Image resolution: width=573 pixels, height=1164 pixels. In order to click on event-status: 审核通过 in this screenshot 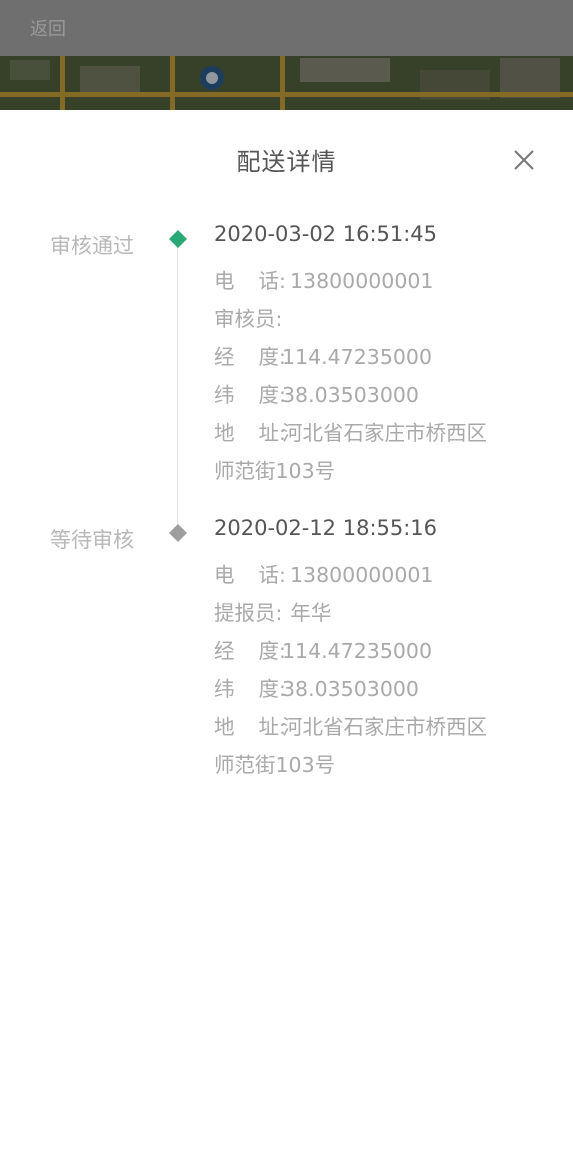, I will do `click(92, 246)`.